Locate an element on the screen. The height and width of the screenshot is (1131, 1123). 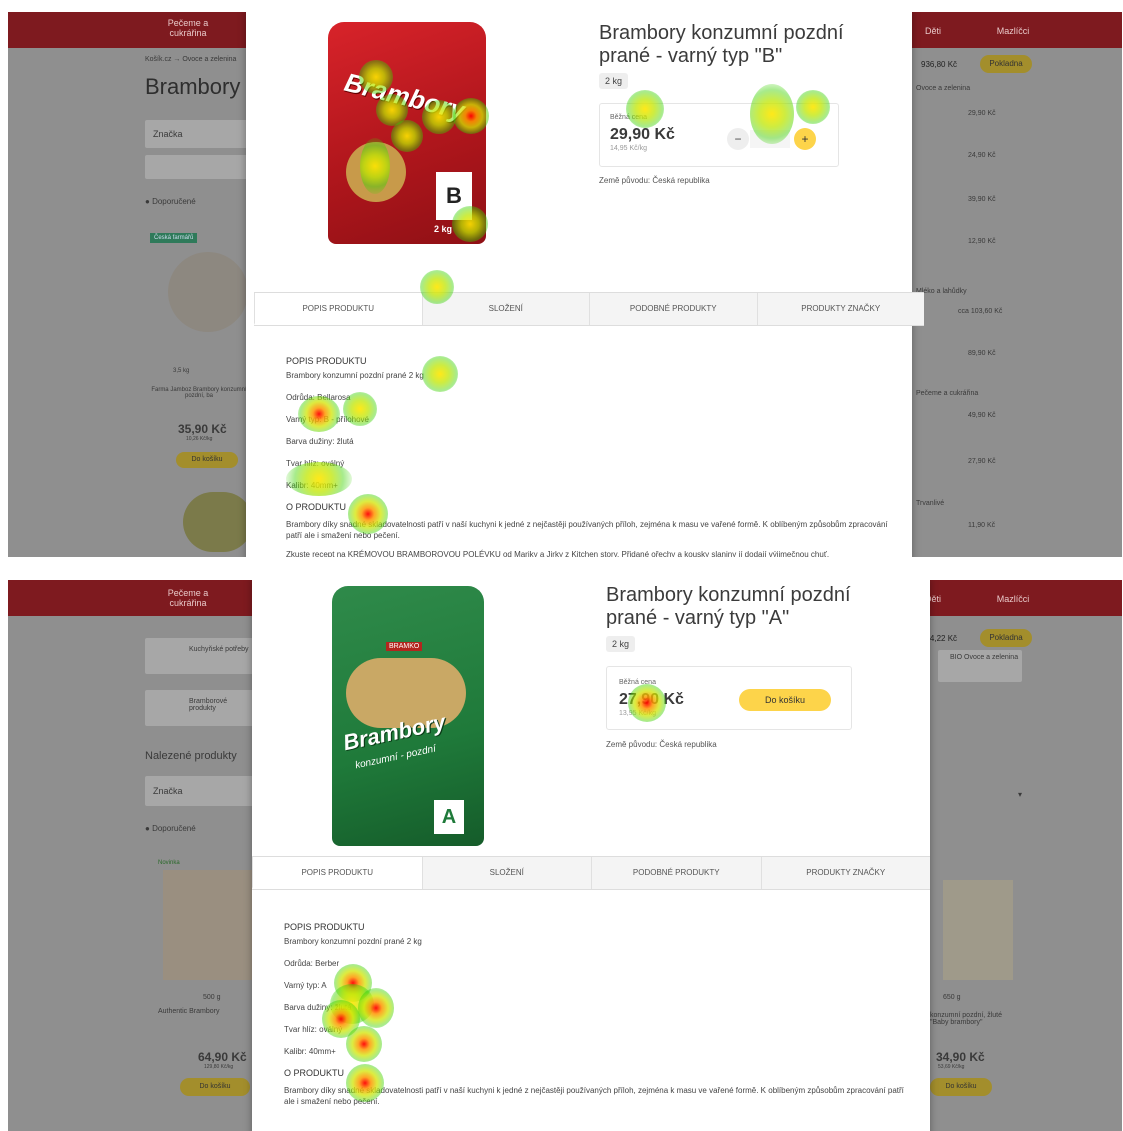
cooking-type: Varný typ: A is located at coordinates (305, 985).